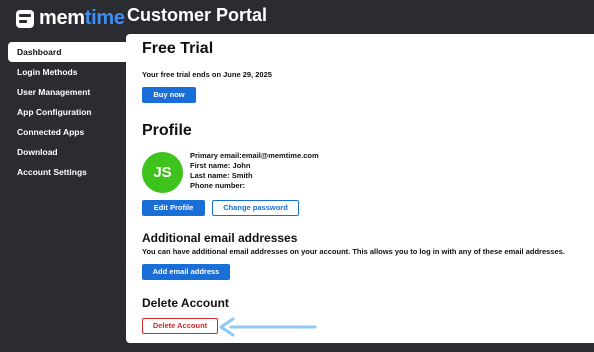 This screenshot has width=594, height=352. I want to click on first-name-row: First name: John, so click(254, 166).